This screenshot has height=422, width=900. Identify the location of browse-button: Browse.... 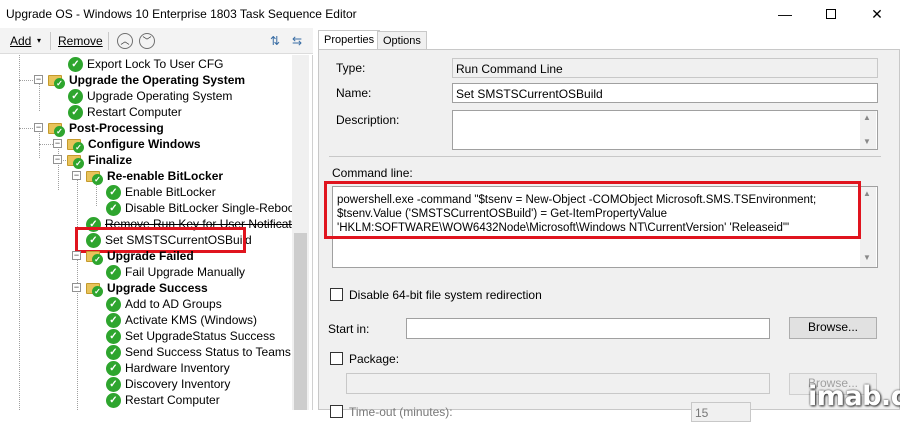
(833, 328).